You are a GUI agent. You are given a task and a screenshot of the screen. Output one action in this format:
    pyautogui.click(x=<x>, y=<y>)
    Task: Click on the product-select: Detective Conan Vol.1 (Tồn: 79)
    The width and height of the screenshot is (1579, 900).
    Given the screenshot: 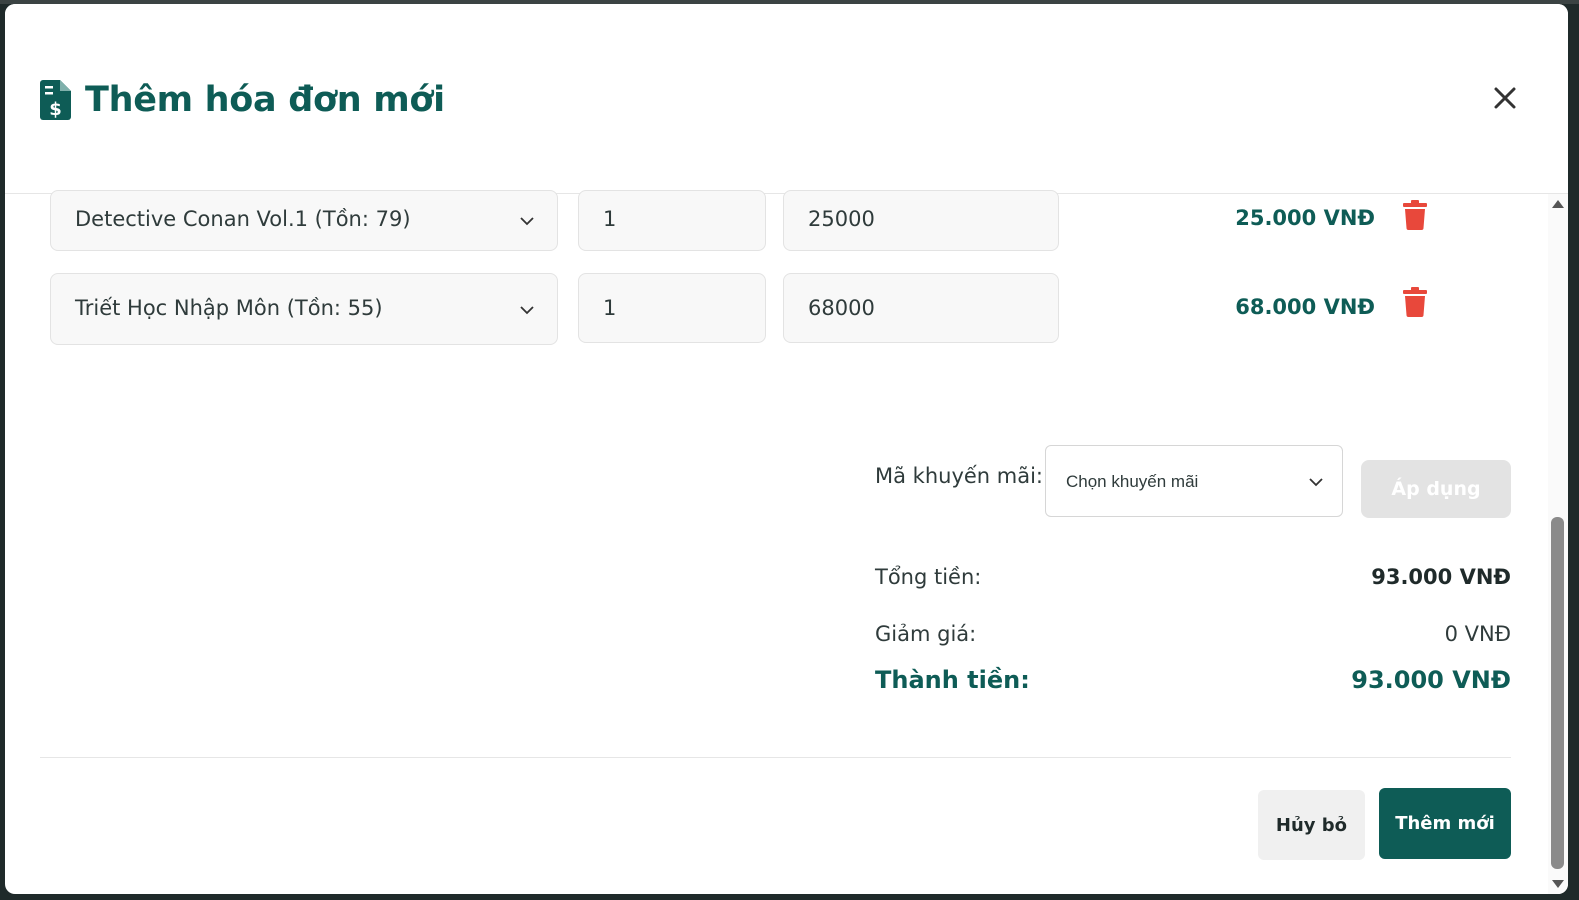 What is the action you would take?
    pyautogui.click(x=304, y=220)
    